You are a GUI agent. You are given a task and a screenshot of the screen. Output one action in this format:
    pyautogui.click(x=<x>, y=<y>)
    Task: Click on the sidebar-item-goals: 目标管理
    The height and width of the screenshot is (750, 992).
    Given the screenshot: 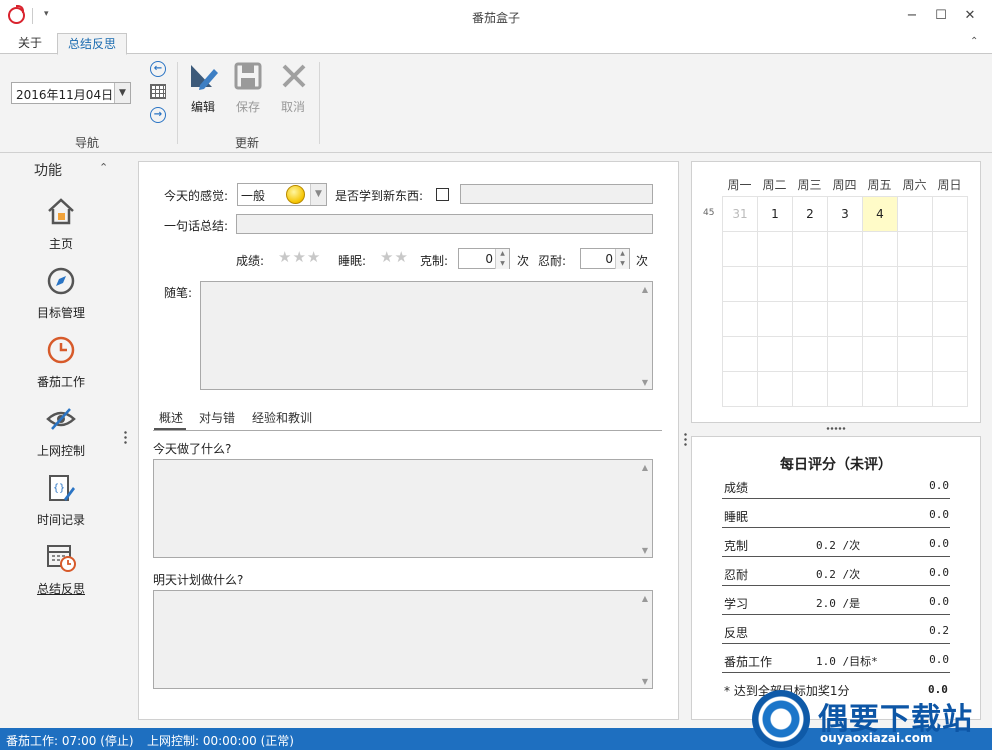 What is the action you would take?
    pyautogui.click(x=61, y=312)
    